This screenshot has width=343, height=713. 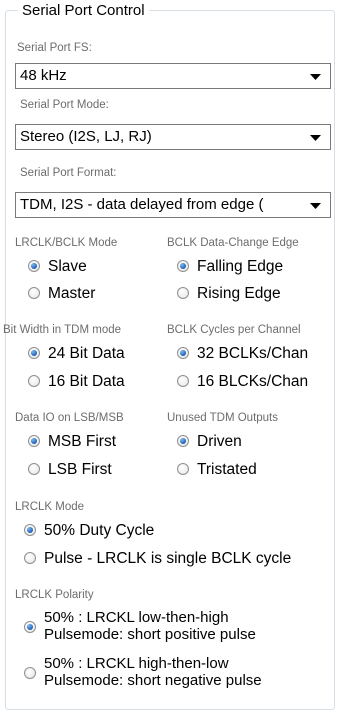 What do you see at coordinates (173, 137) in the screenshot?
I see `serial-port-mode-select: Stereo (I2S, LJ, RJ)` at bounding box center [173, 137].